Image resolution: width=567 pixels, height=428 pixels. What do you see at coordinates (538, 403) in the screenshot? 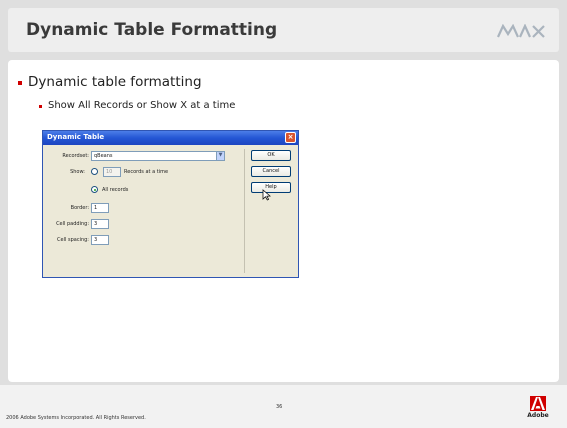
I see `adobe-logo-icon` at bounding box center [538, 403].